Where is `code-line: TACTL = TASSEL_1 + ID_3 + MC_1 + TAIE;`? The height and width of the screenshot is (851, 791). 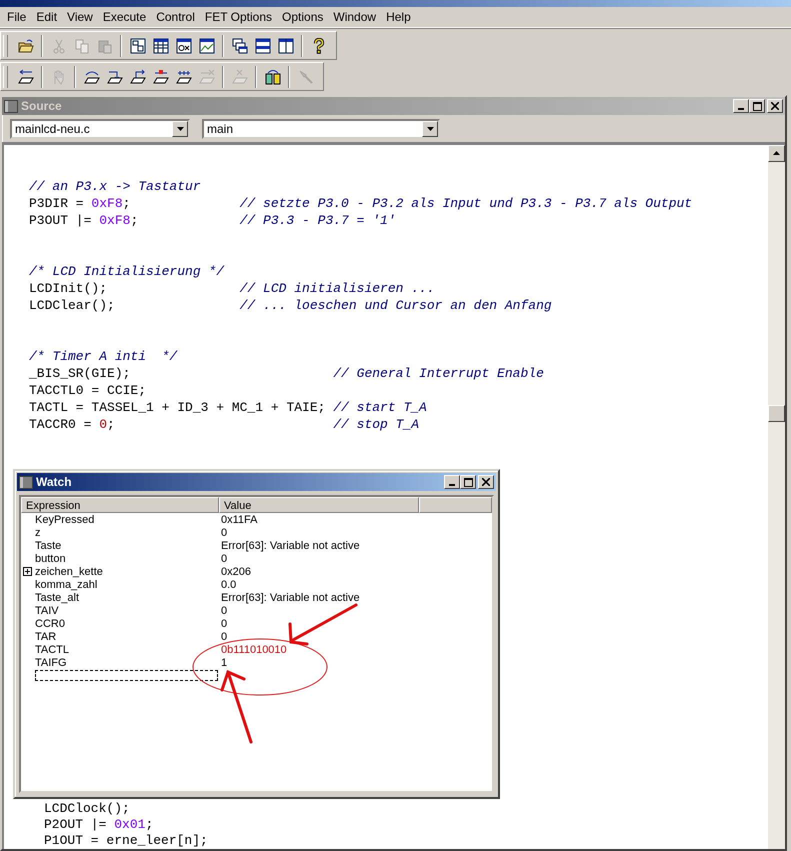
code-line: TACTL = TASSEL_1 + ID_3 + MC_1 + TAIE; is located at coordinates (177, 407).